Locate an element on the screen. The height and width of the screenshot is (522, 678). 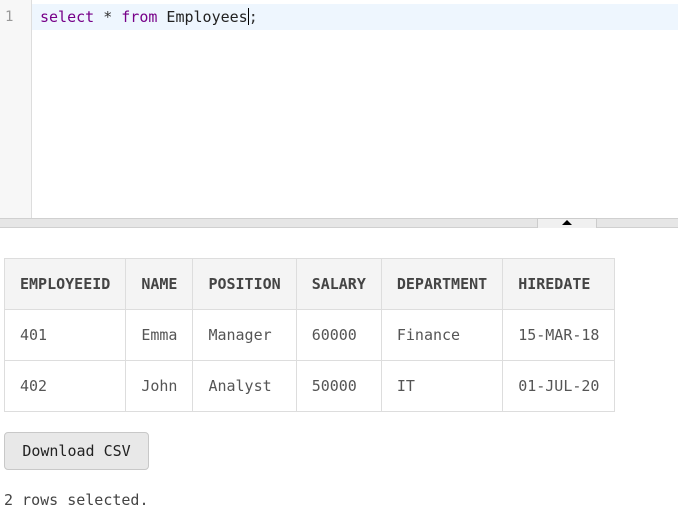
keyword-from: from is located at coordinates (139, 17).